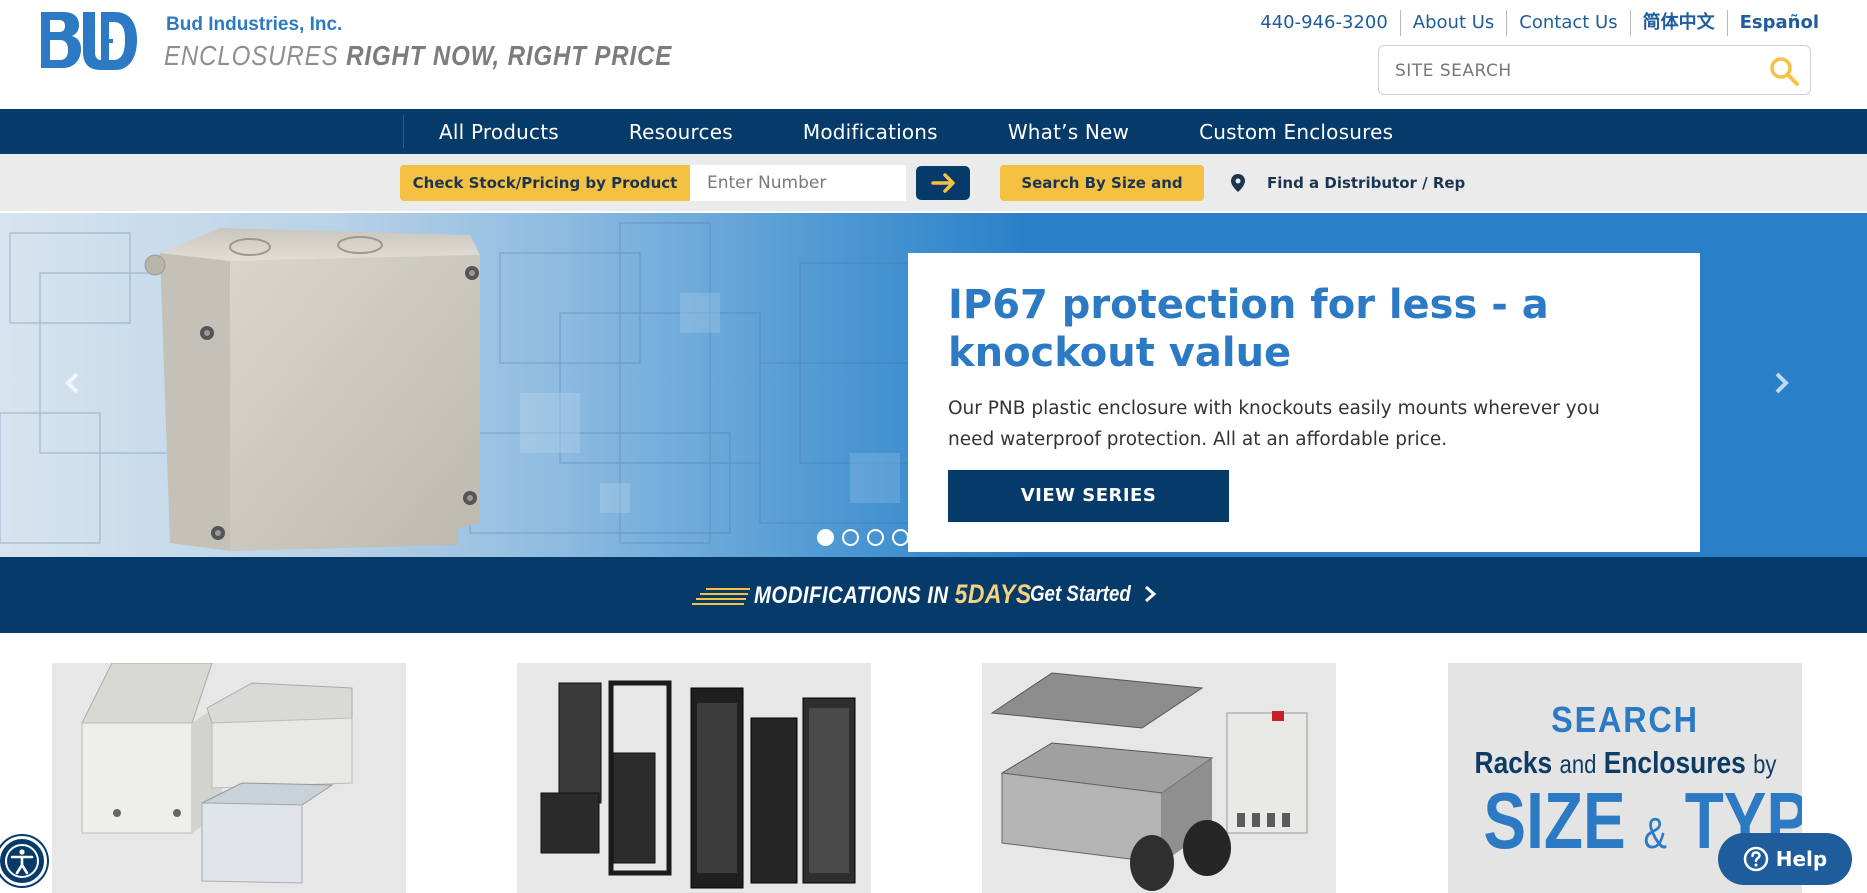 The image size is (1867, 893). What do you see at coordinates (1575, 71) in the screenshot?
I see `site-search-input` at bounding box center [1575, 71].